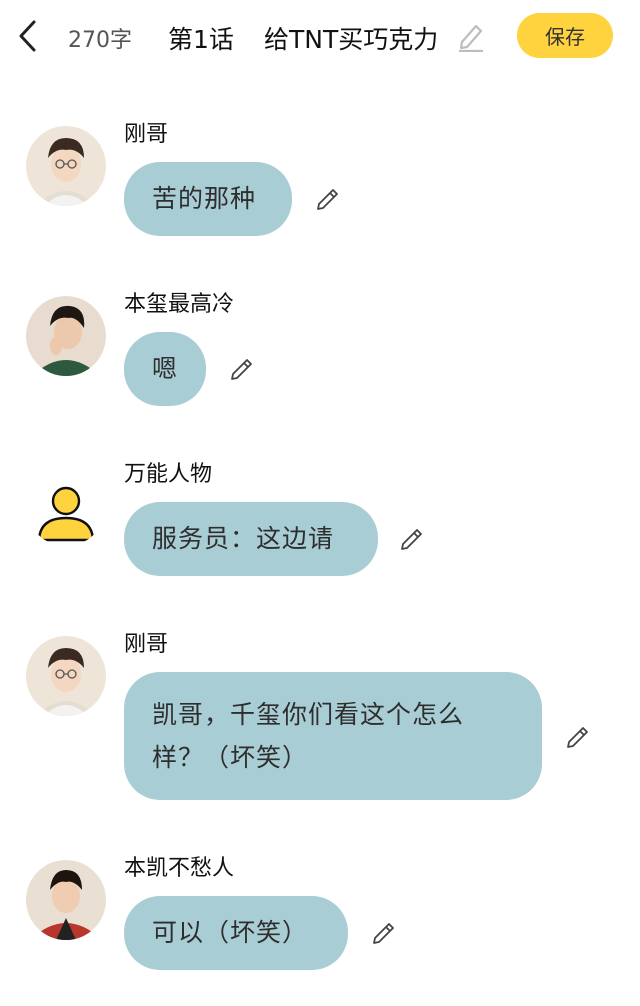 The width and height of the screenshot is (640, 1006). What do you see at coordinates (165, 369) in the screenshot?
I see `message-bubble: 嗯` at bounding box center [165, 369].